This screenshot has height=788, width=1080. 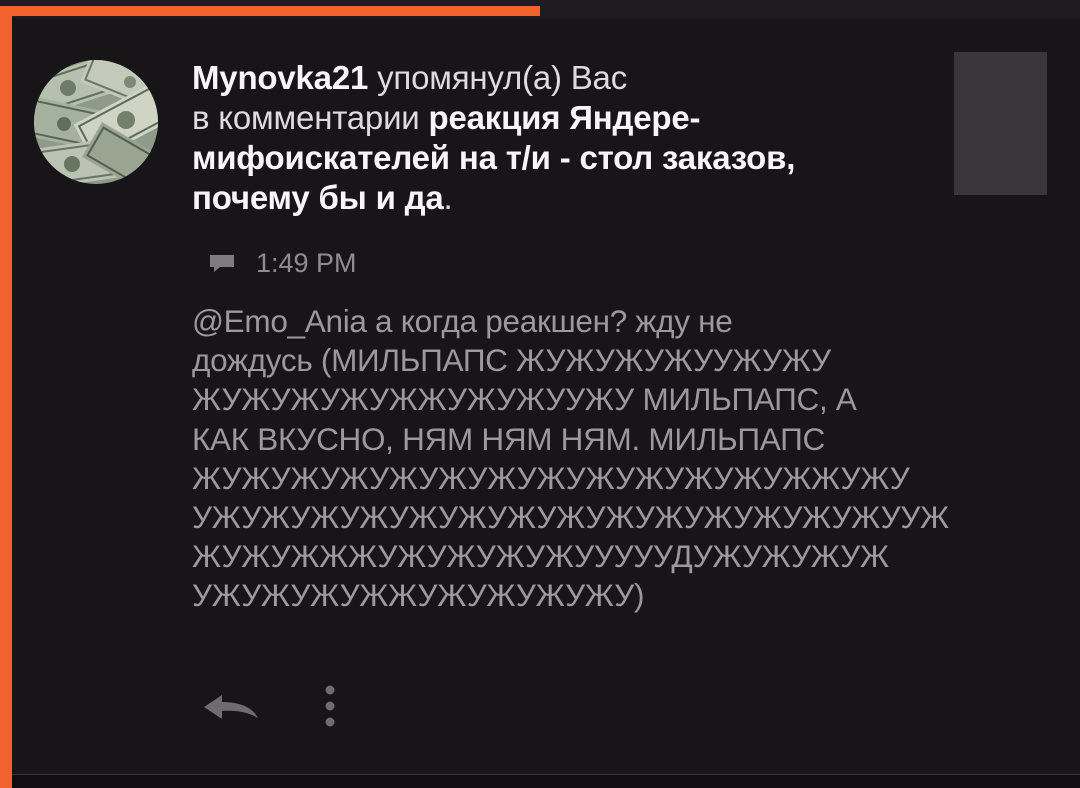 I want to click on user-avatar, so click(x=96, y=122).